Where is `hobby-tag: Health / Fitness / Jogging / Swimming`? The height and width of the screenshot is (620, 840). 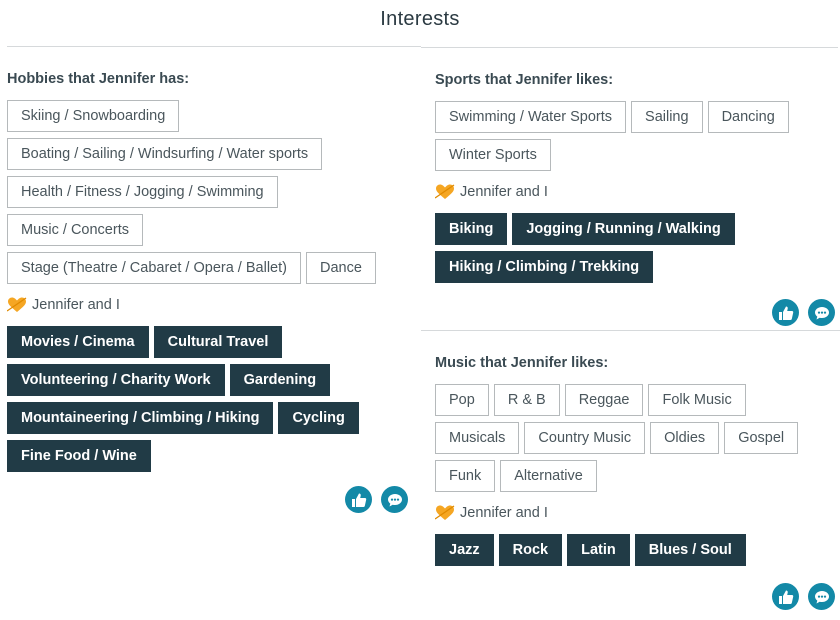 hobby-tag: Health / Fitness / Jogging / Swimming is located at coordinates (142, 192).